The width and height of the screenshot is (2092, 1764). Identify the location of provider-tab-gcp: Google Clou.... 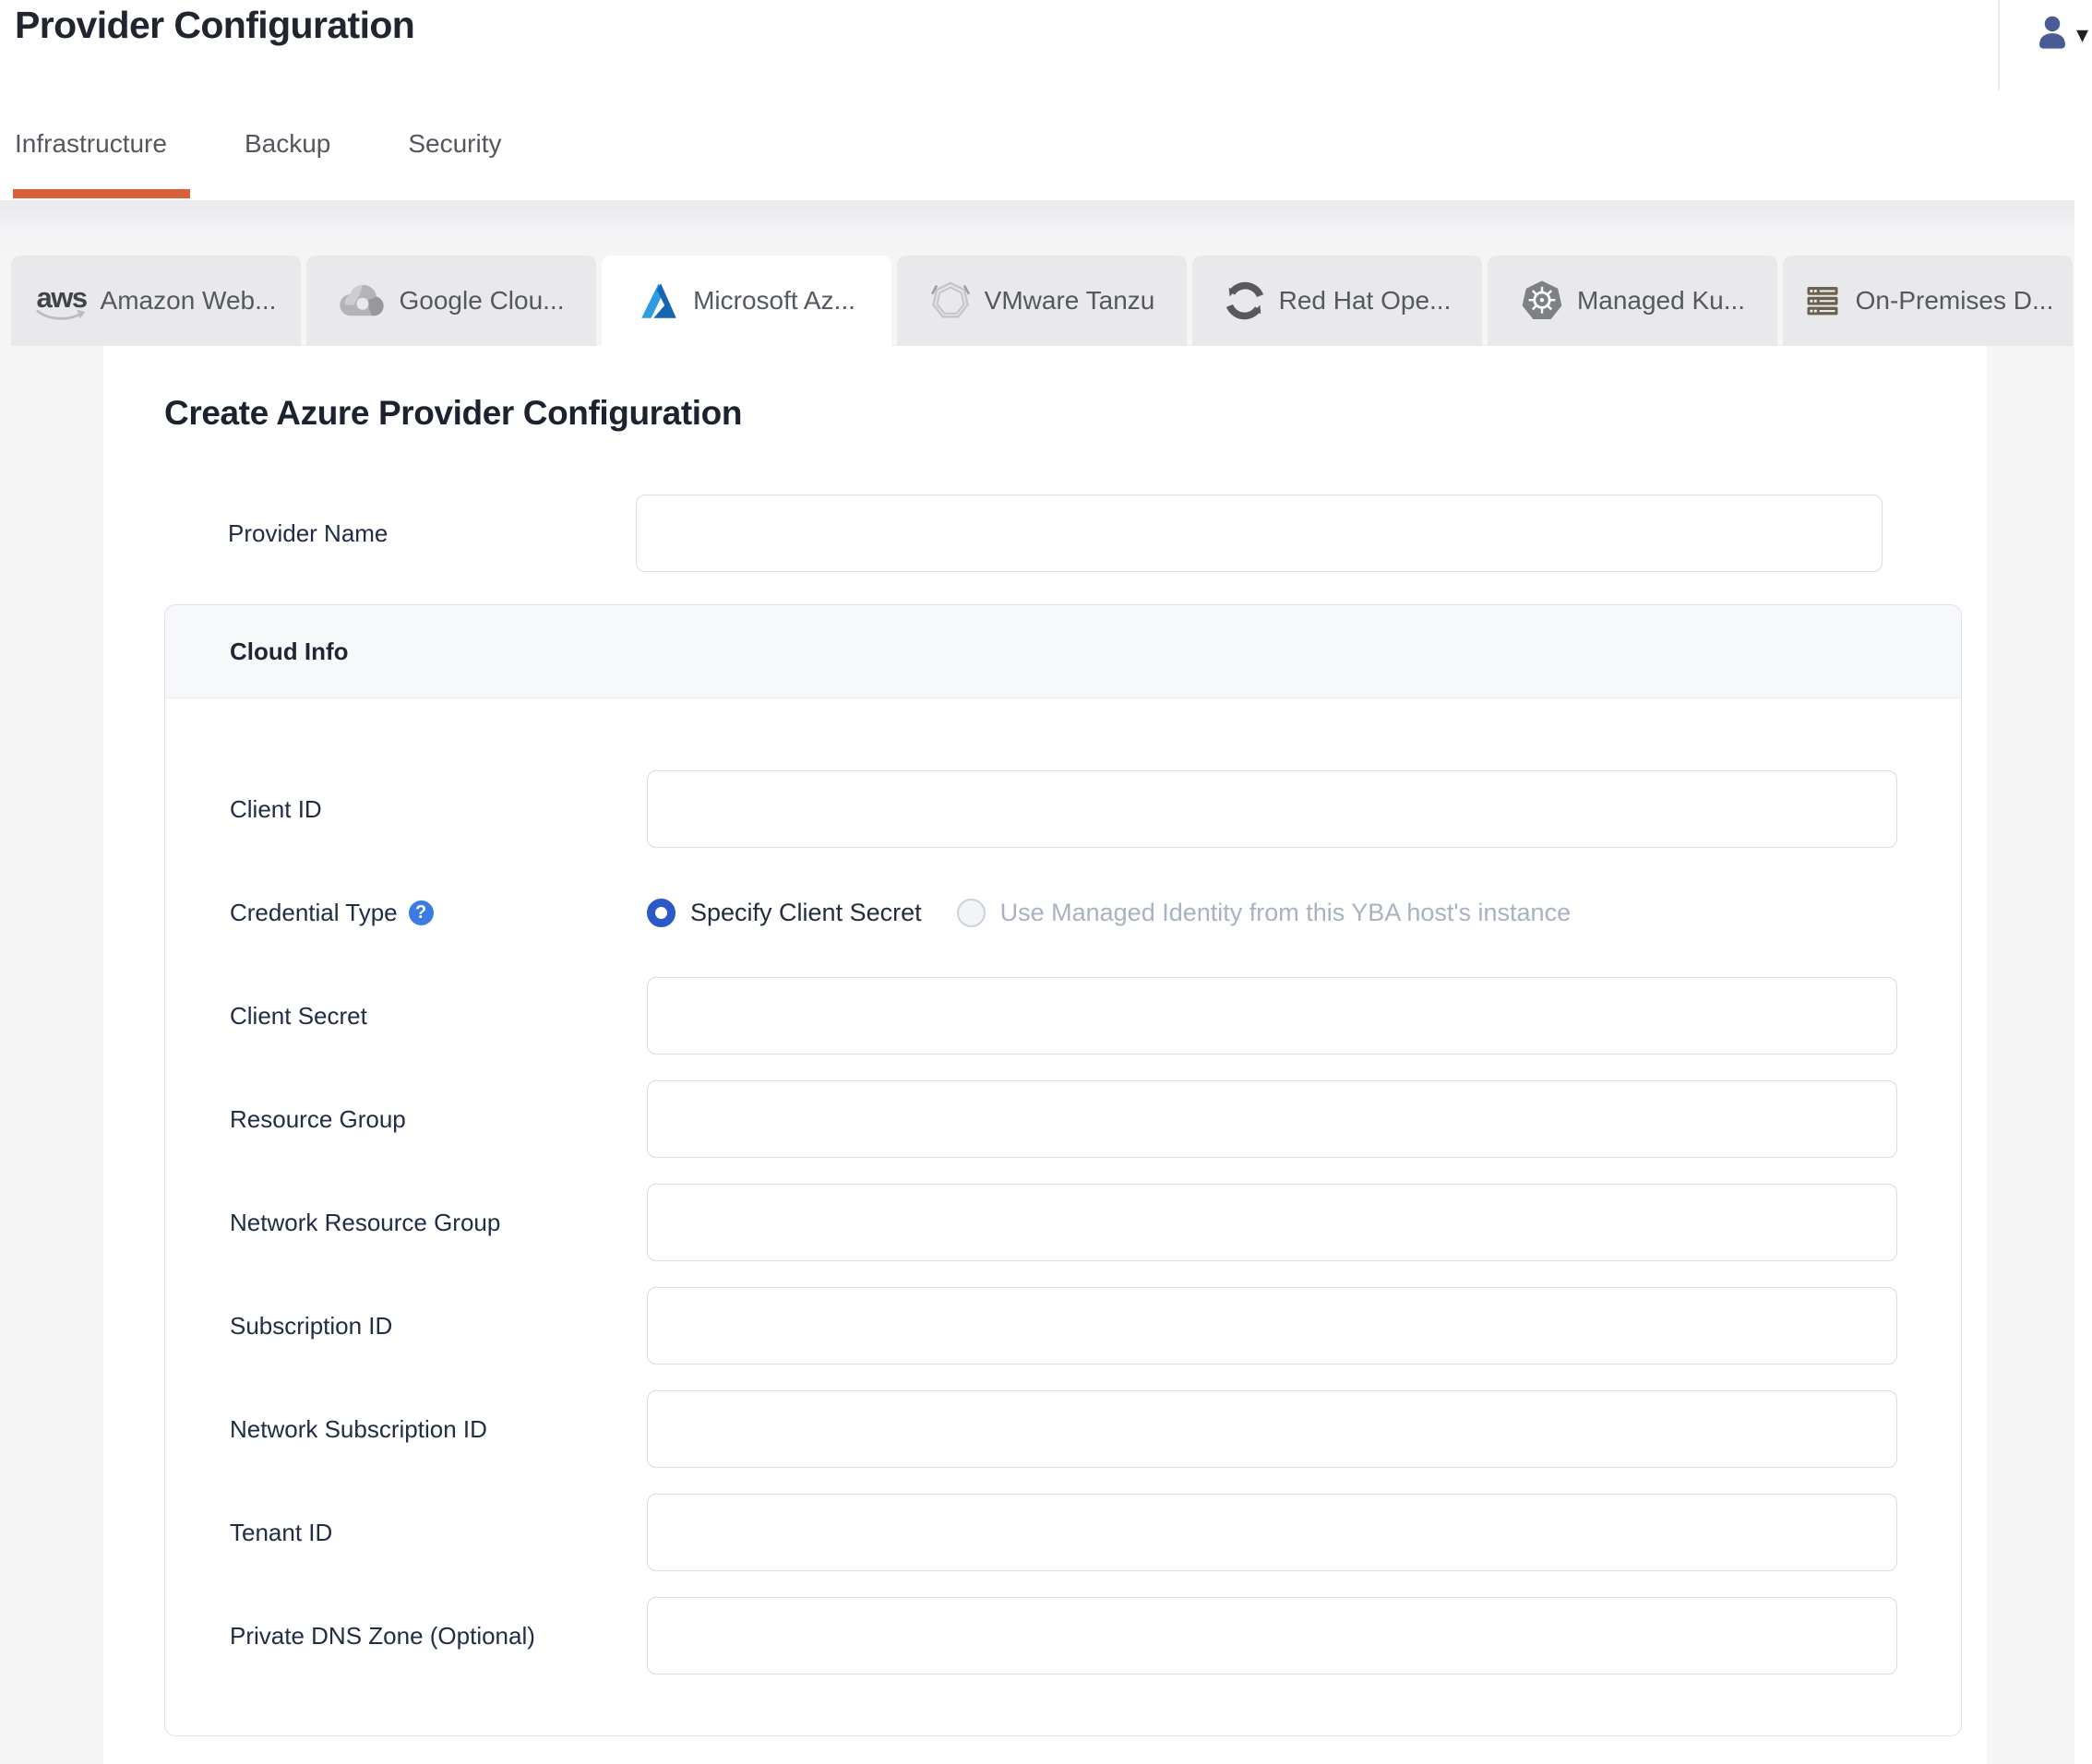
(451, 301).